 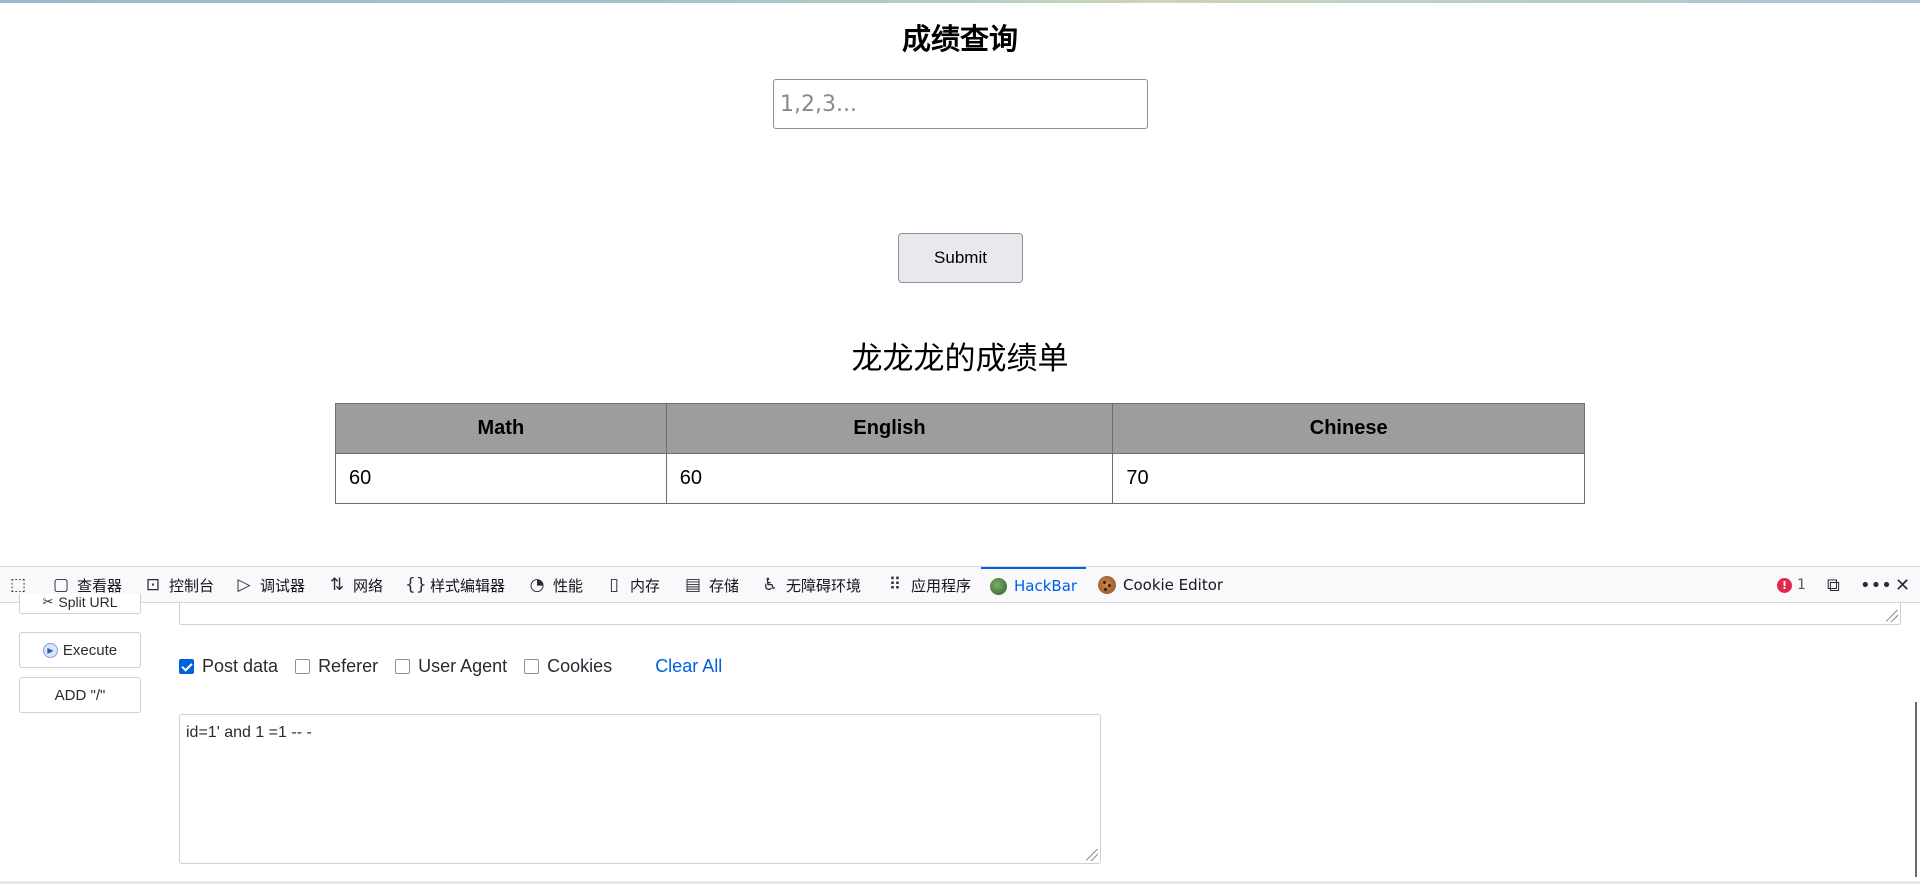 What do you see at coordinates (48, 601) in the screenshot?
I see `scissors-icon: ✂` at bounding box center [48, 601].